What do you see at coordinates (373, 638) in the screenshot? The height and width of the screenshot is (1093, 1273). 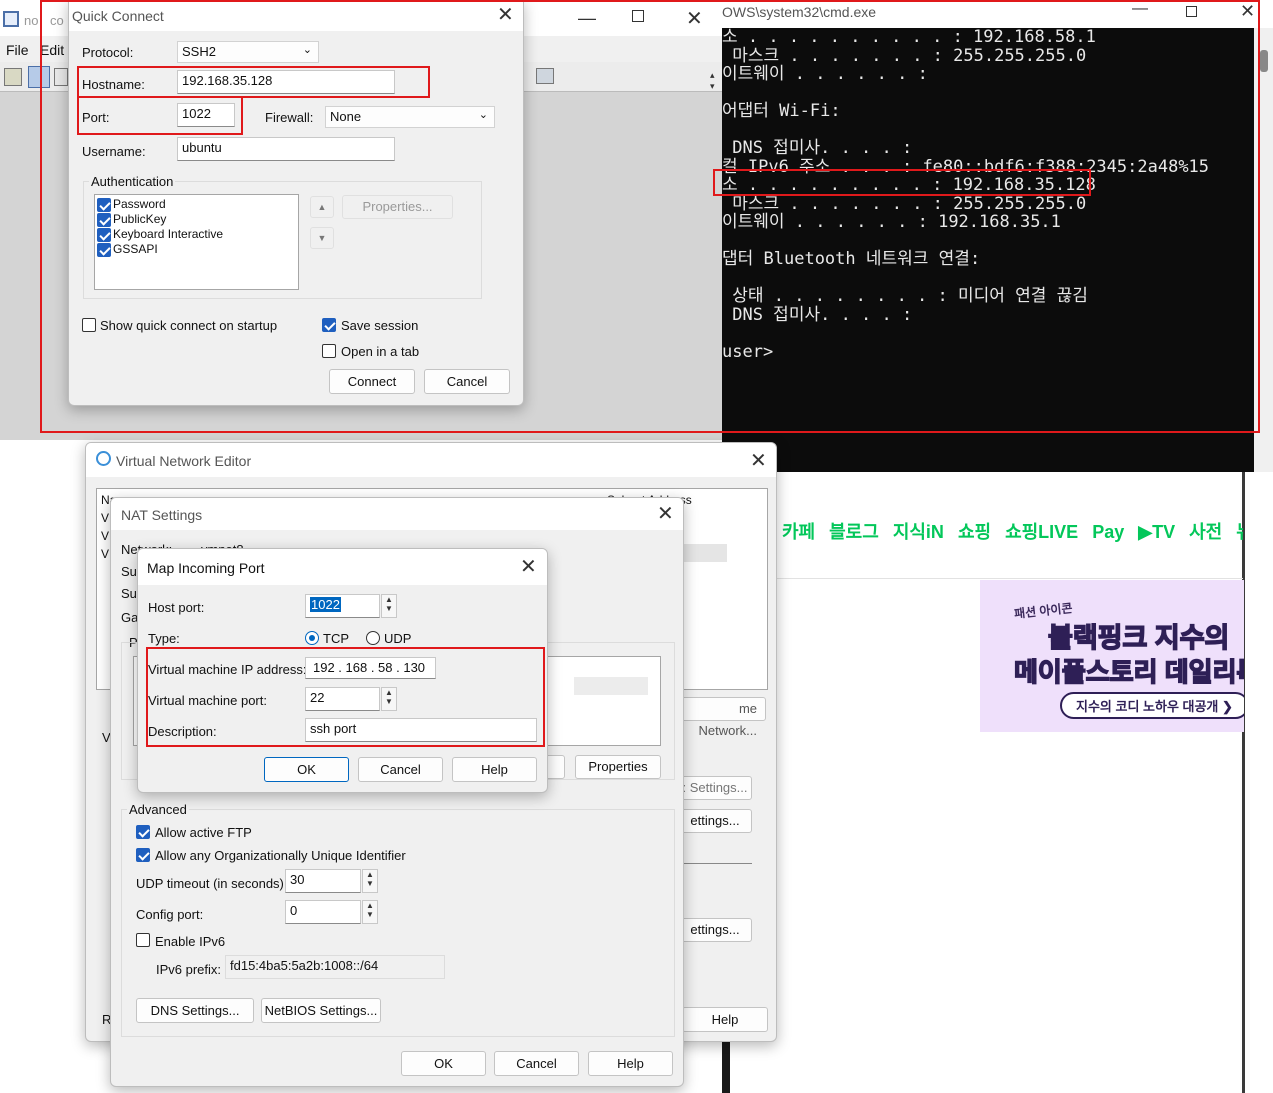 I see `udp-radio` at bounding box center [373, 638].